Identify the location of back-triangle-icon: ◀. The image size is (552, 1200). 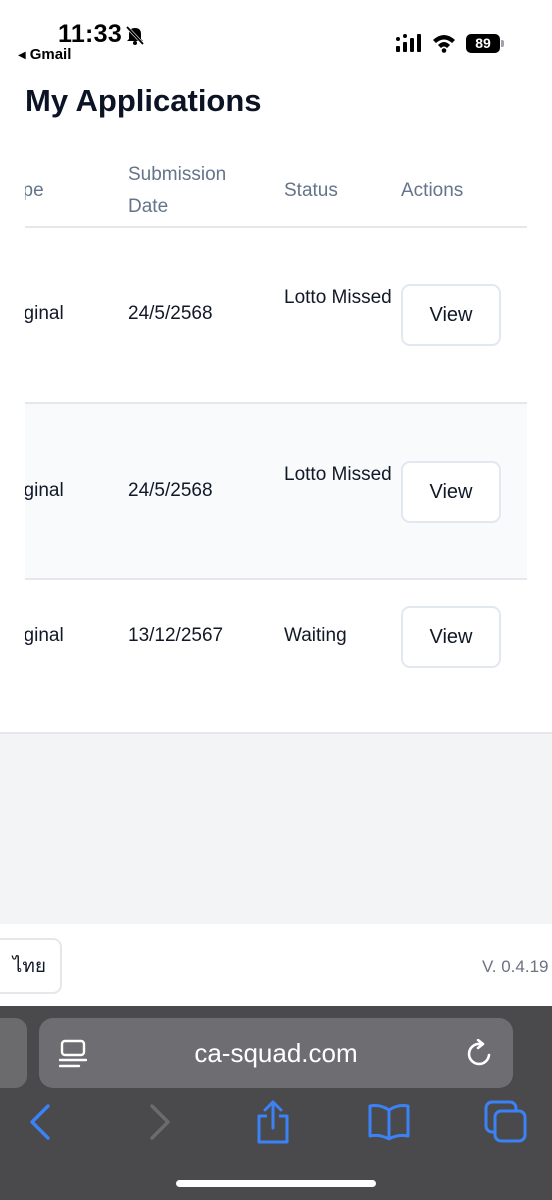
(22, 55).